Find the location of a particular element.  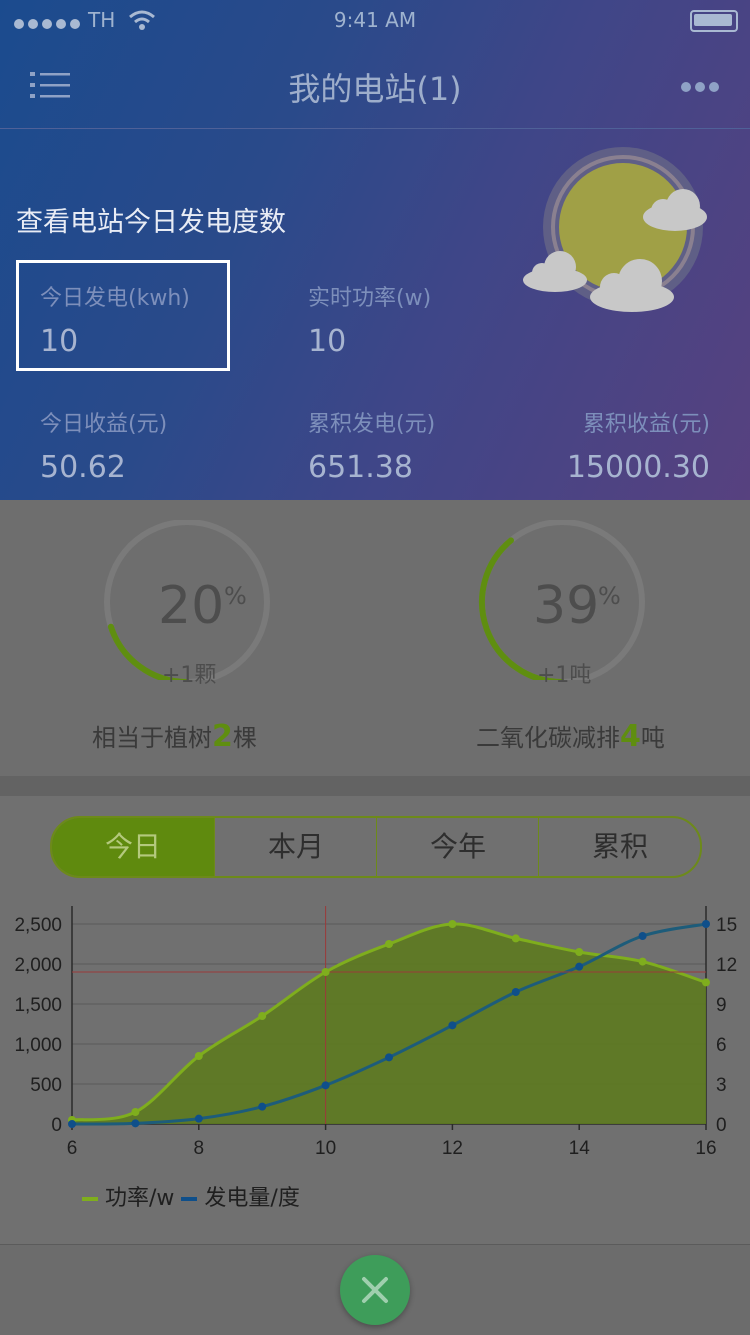

y-right-tick-label: 12 is located at coordinates (726, 965).